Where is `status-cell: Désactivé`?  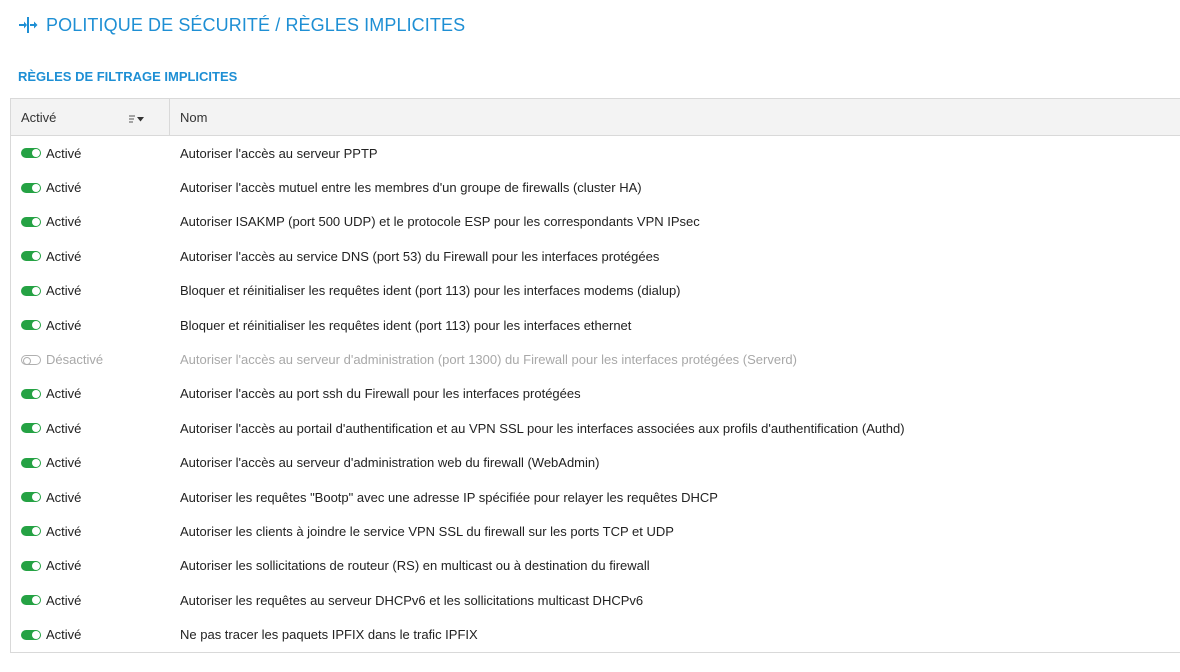 status-cell: Désactivé is located at coordinates (90, 359).